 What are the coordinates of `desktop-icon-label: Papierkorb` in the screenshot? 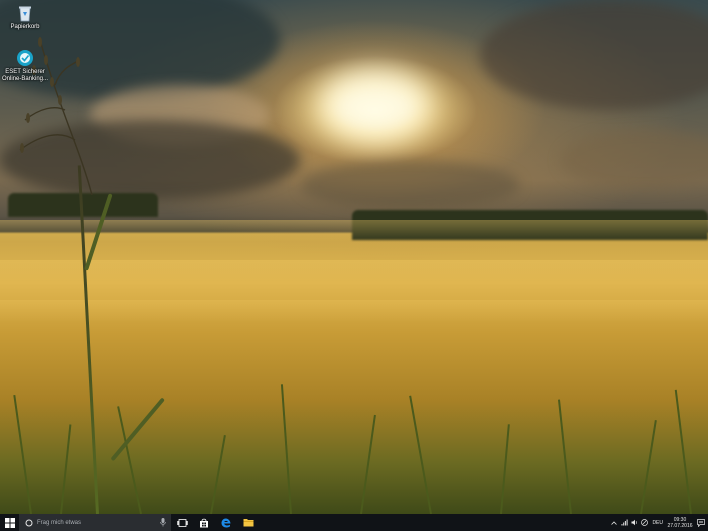 It's located at (25, 27).